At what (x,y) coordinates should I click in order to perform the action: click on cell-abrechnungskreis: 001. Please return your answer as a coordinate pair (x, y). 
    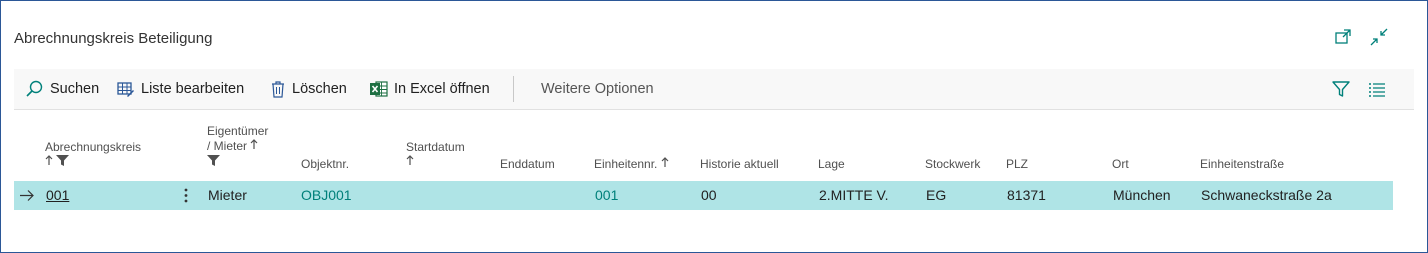
    Looking at the image, I should click on (57, 195).